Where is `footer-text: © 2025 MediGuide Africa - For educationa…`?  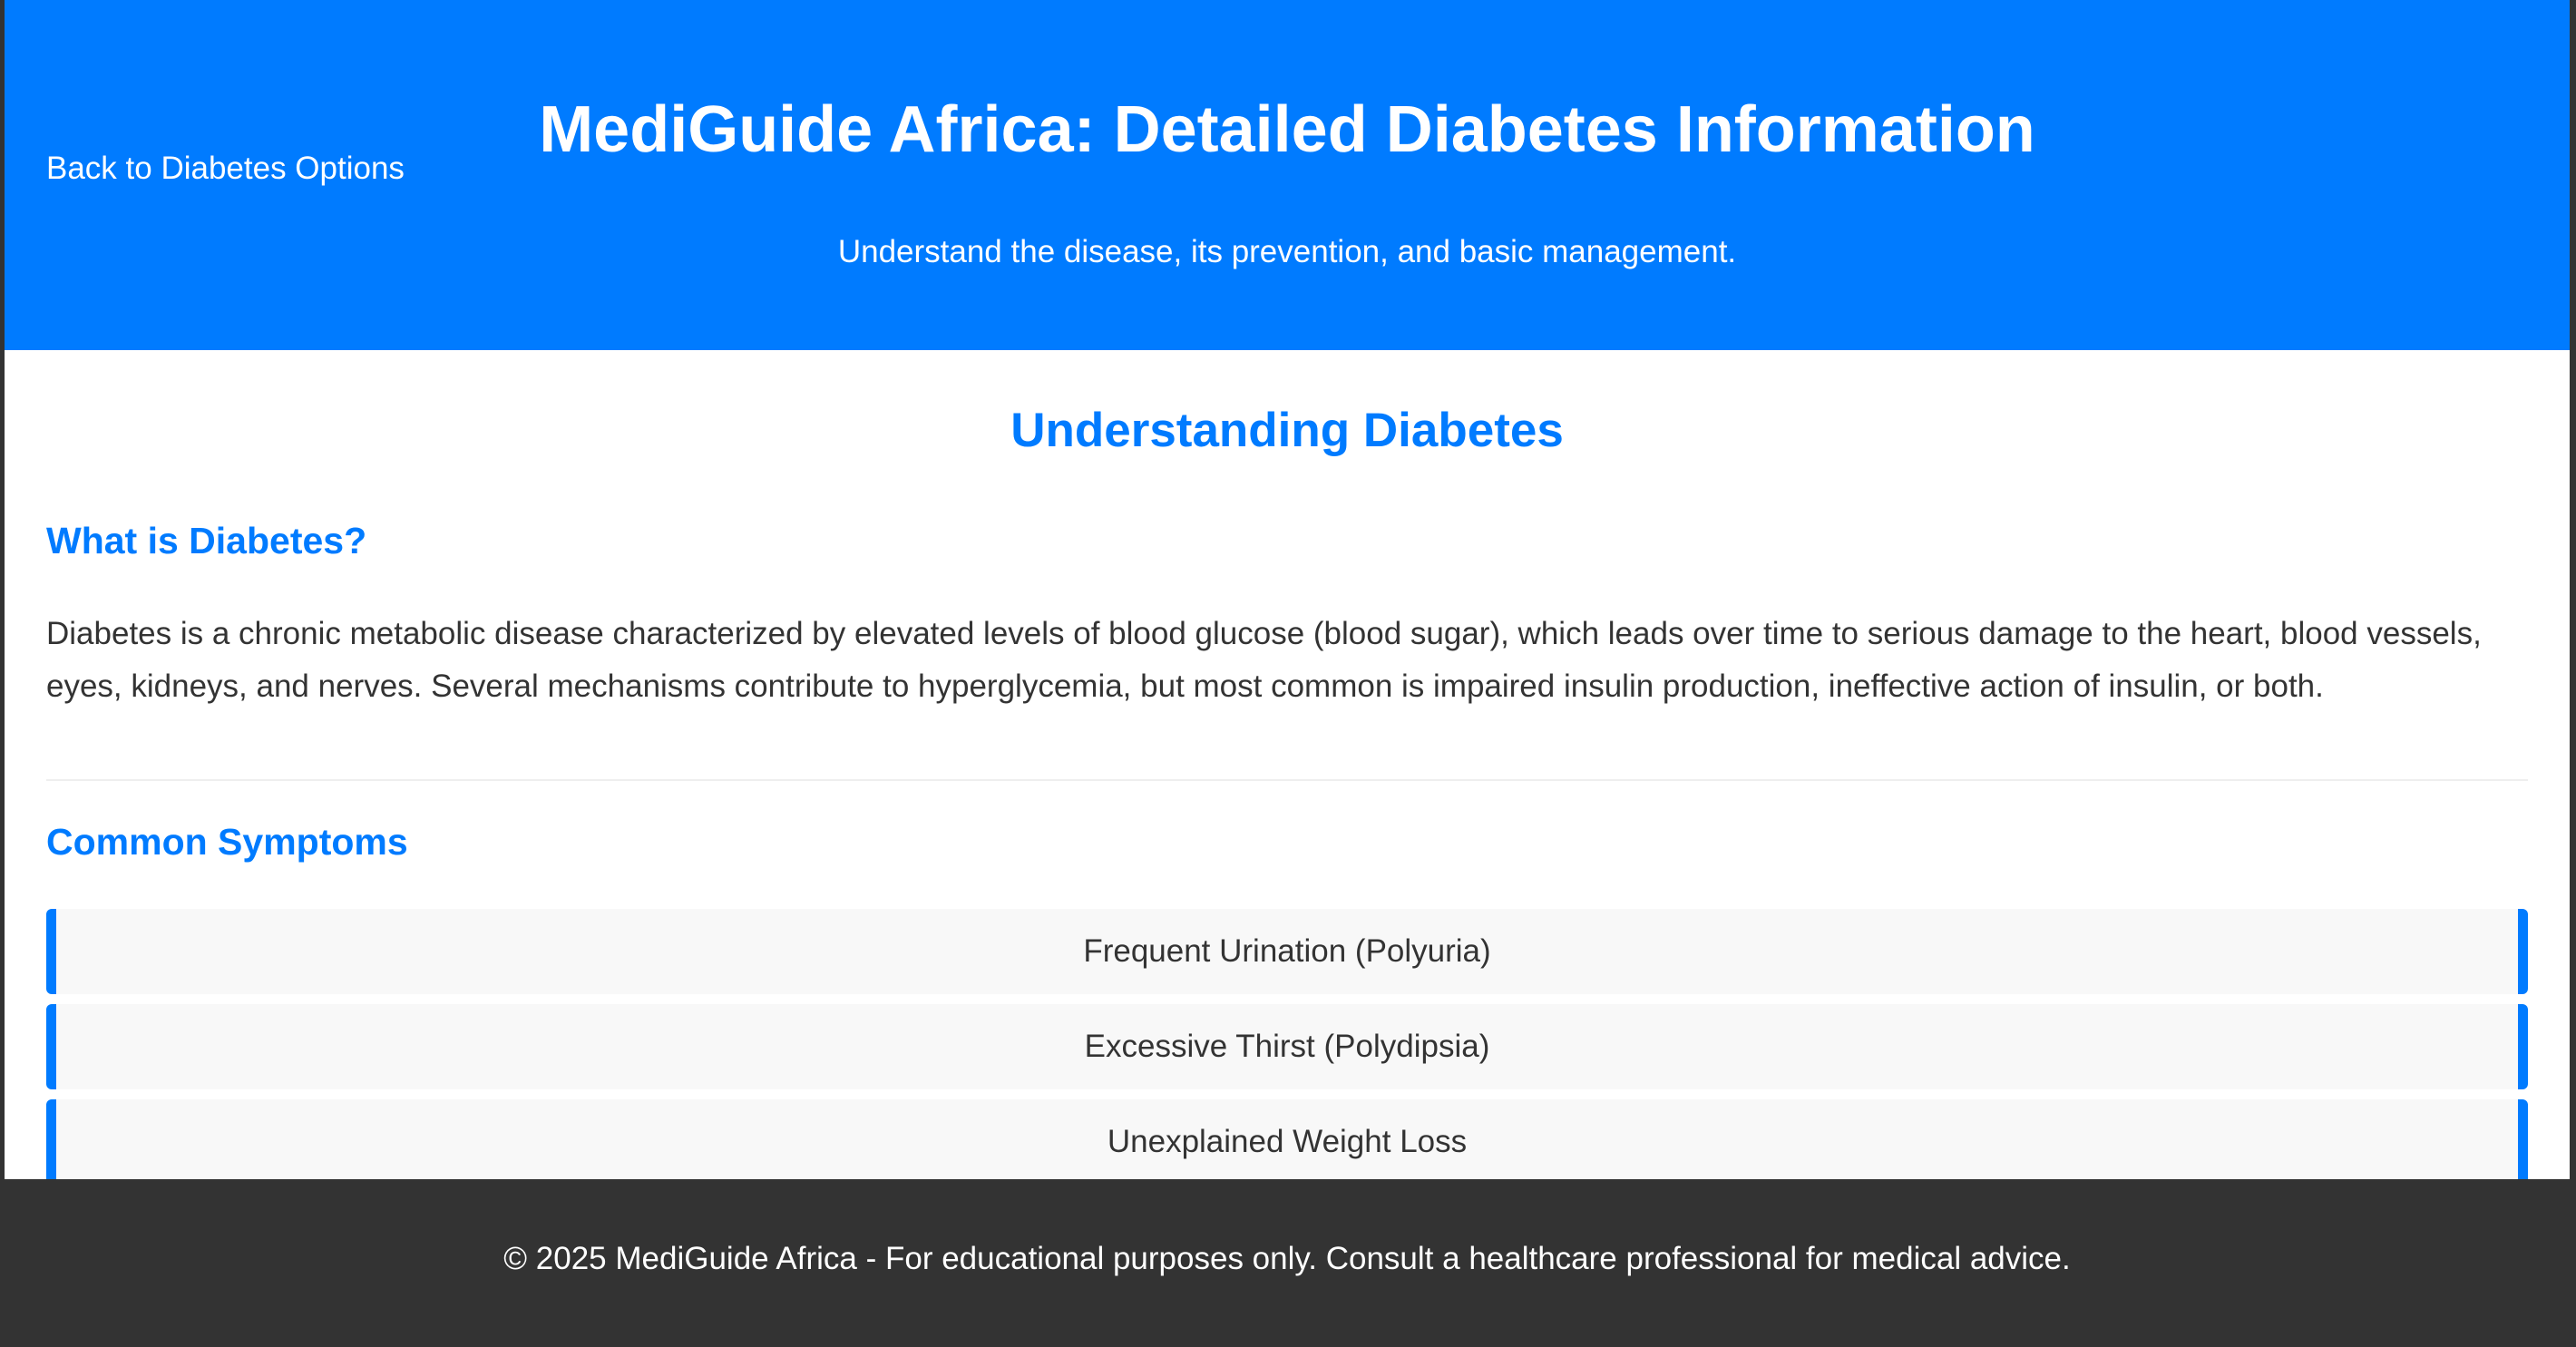
footer-text: © 2025 MediGuide Africa - For educationa… is located at coordinates (1287, 1258).